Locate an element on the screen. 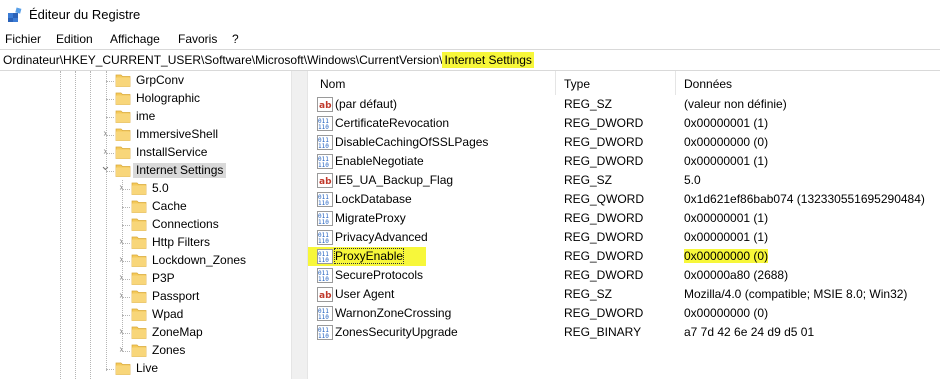 This screenshot has width=940, height=379. value-data: 0x1d621ef86bab074 (132330551695290484) is located at coordinates (804, 199).